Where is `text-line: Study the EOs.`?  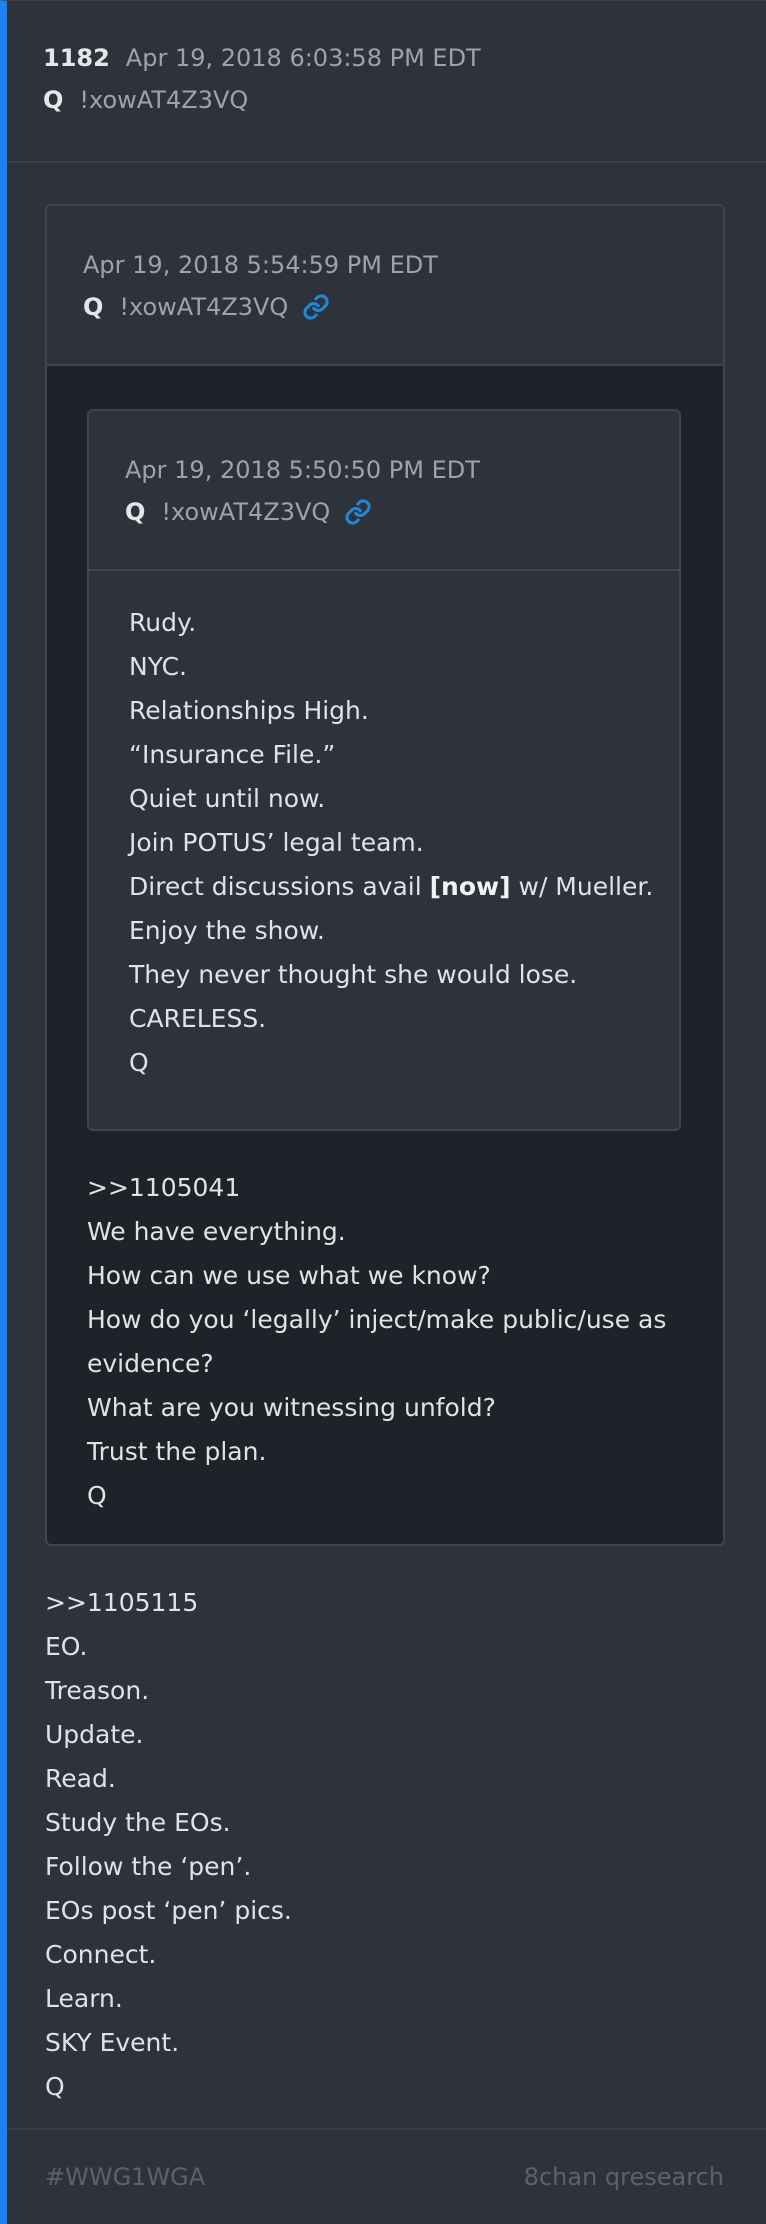
text-line: Study the EOs. is located at coordinates (138, 1822).